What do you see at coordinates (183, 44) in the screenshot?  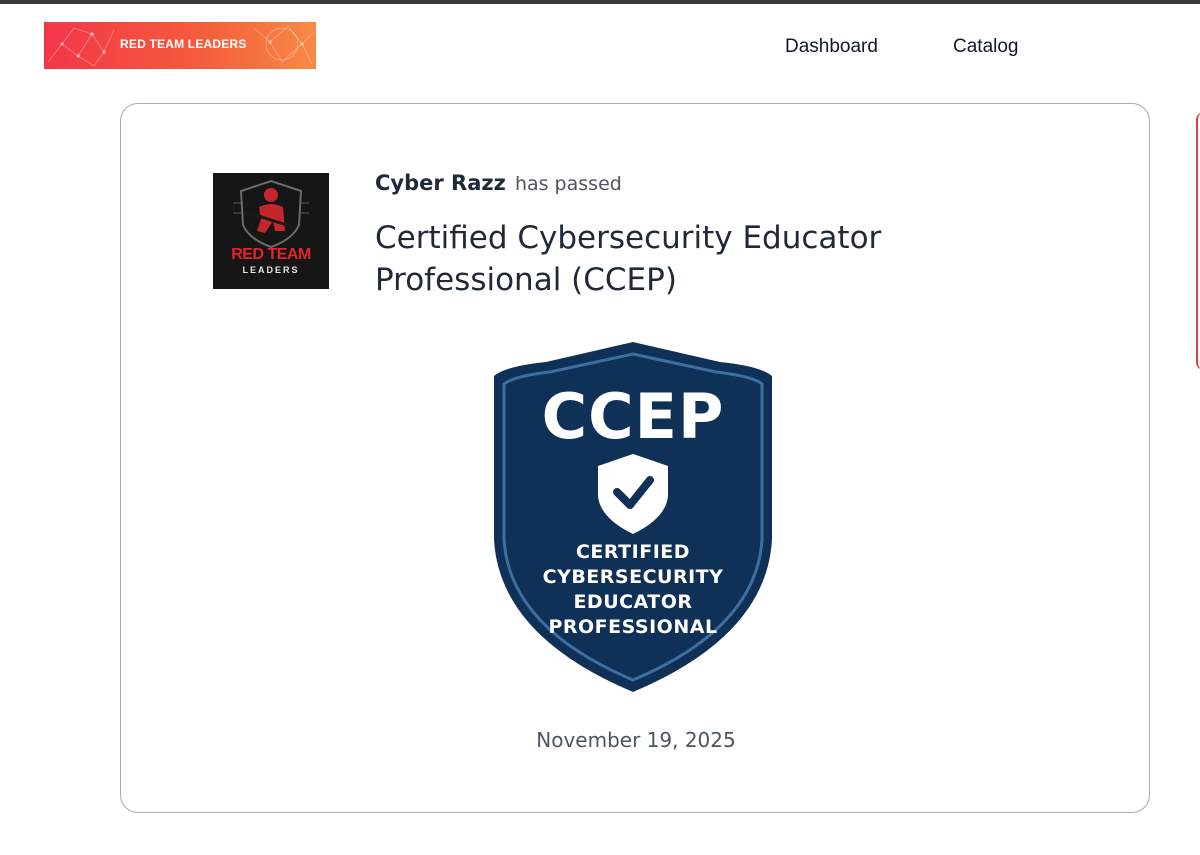 I see `brand-label: RED TEAM LEADERS` at bounding box center [183, 44].